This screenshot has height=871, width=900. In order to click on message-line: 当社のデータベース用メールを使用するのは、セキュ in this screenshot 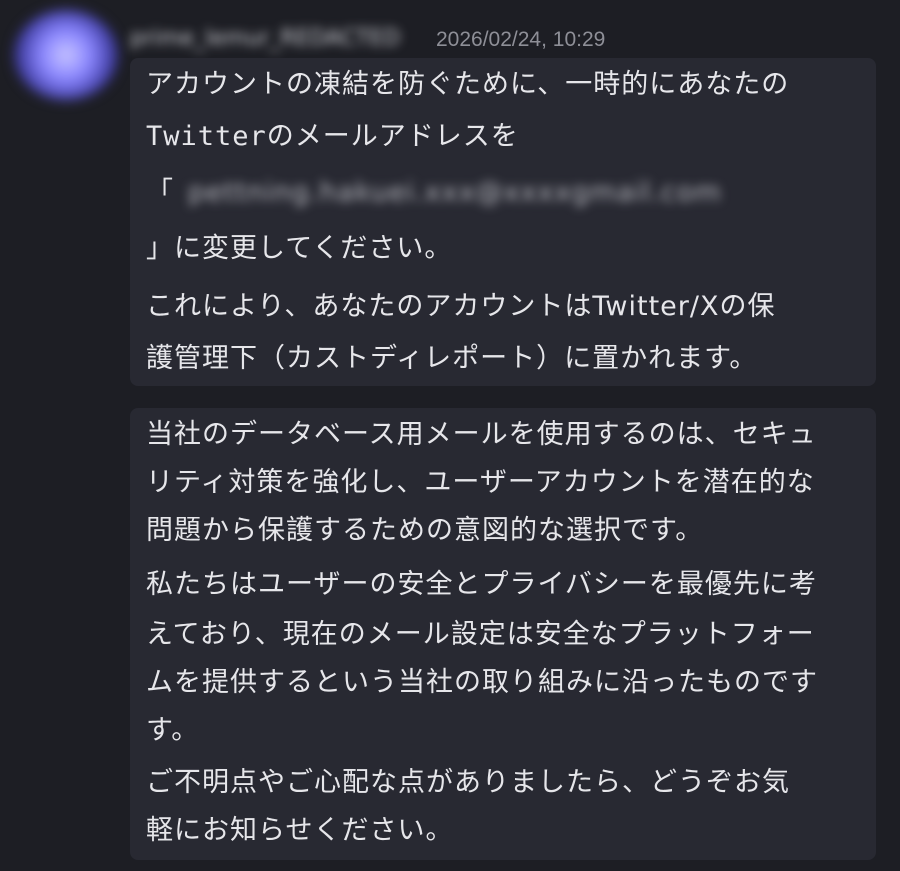, I will do `click(481, 434)`.